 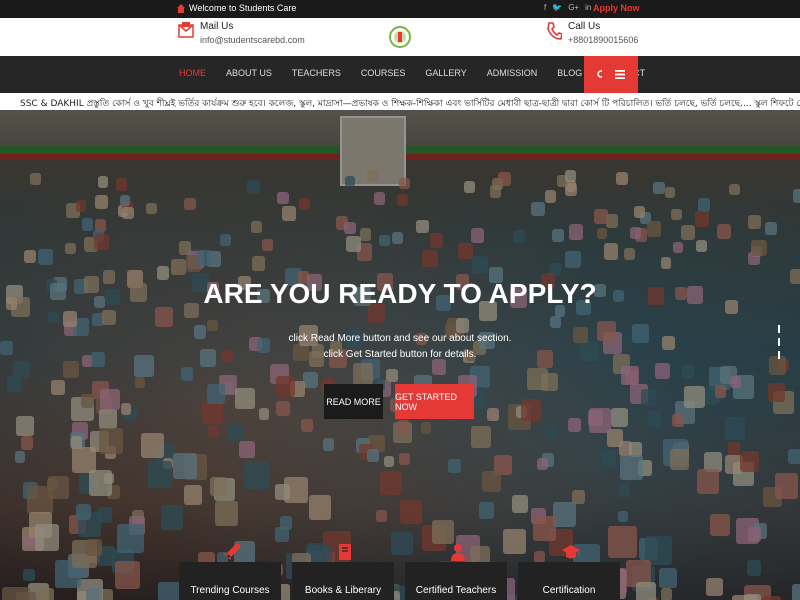 I want to click on menu-button, so click(x=620, y=74).